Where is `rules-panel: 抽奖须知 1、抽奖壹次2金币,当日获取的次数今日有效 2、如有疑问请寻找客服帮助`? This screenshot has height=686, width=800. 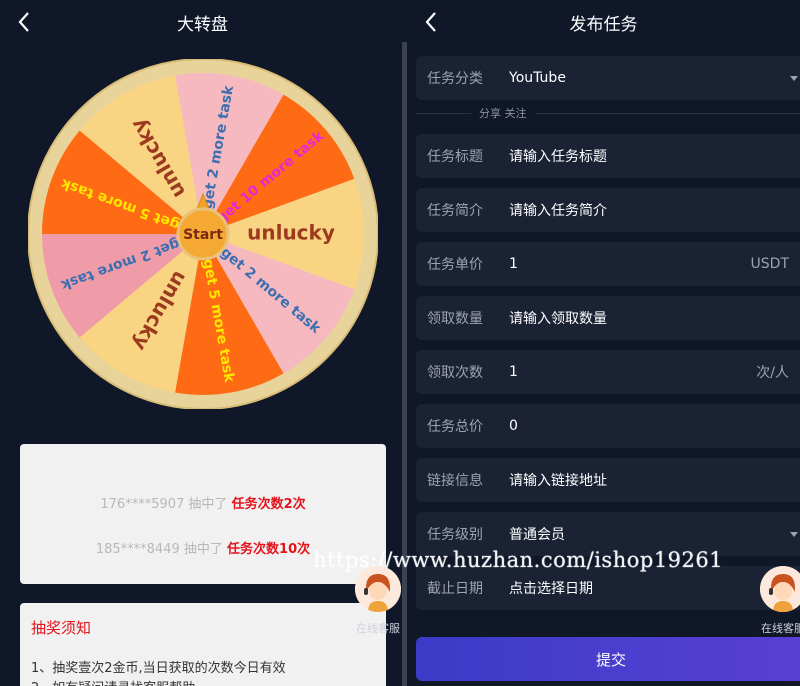 rules-panel: 抽奖须知 1、抽奖壹次2金币,当日获取的次数今日有效 2、如有疑问请寻找客服帮助 is located at coordinates (203, 644).